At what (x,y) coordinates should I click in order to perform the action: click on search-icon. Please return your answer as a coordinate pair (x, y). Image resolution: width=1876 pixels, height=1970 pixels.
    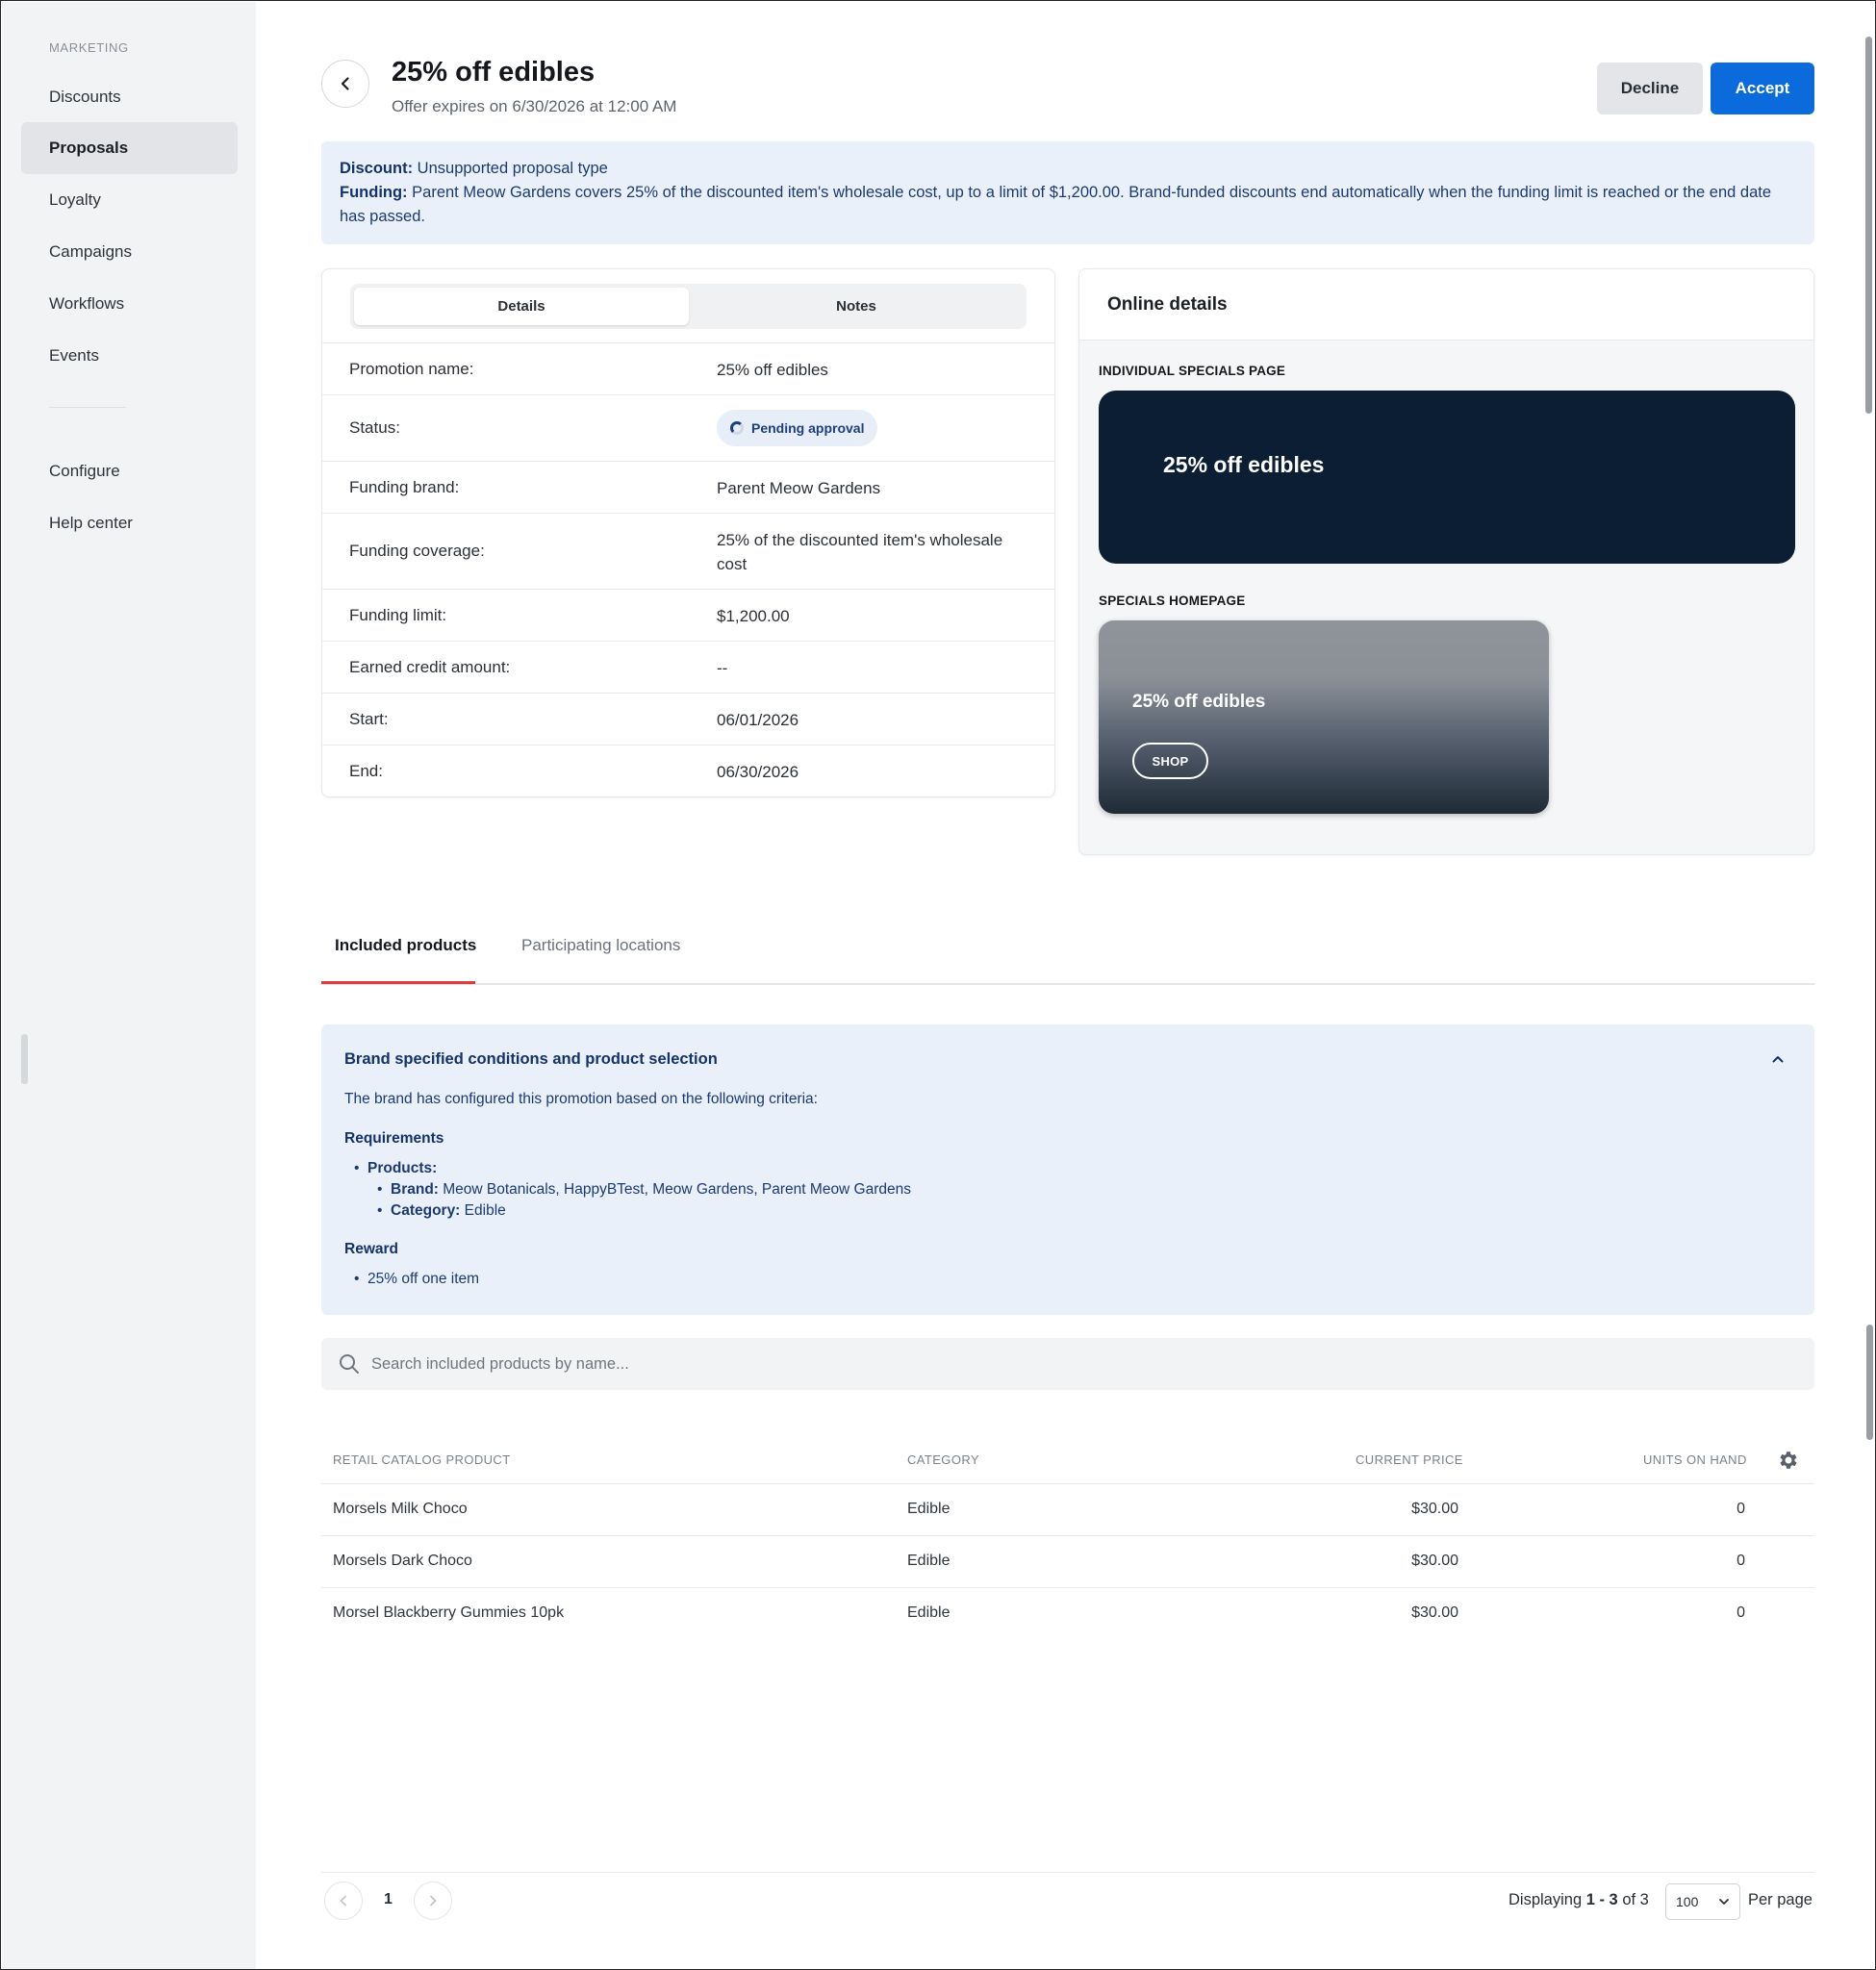
    Looking at the image, I should click on (349, 1364).